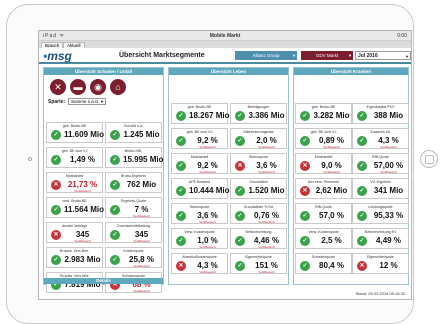  Describe the element at coordinates (74, 257) in the screenshot. I see `kpi-tile: Br.aufw. Vers.Betr. ✓ 2.983 Mio` at that location.